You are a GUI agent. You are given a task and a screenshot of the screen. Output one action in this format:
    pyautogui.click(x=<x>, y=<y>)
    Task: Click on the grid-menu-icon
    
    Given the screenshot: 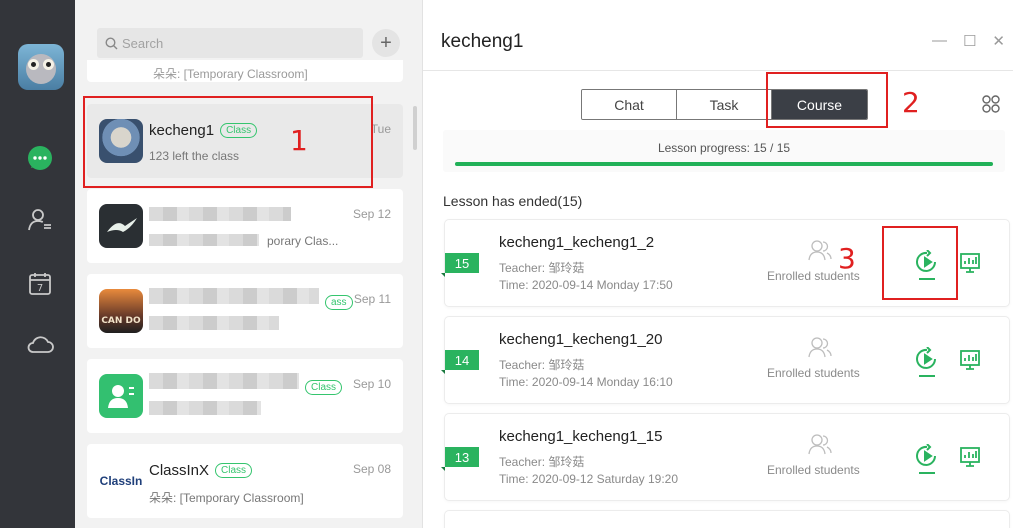 What is the action you would take?
    pyautogui.click(x=991, y=104)
    